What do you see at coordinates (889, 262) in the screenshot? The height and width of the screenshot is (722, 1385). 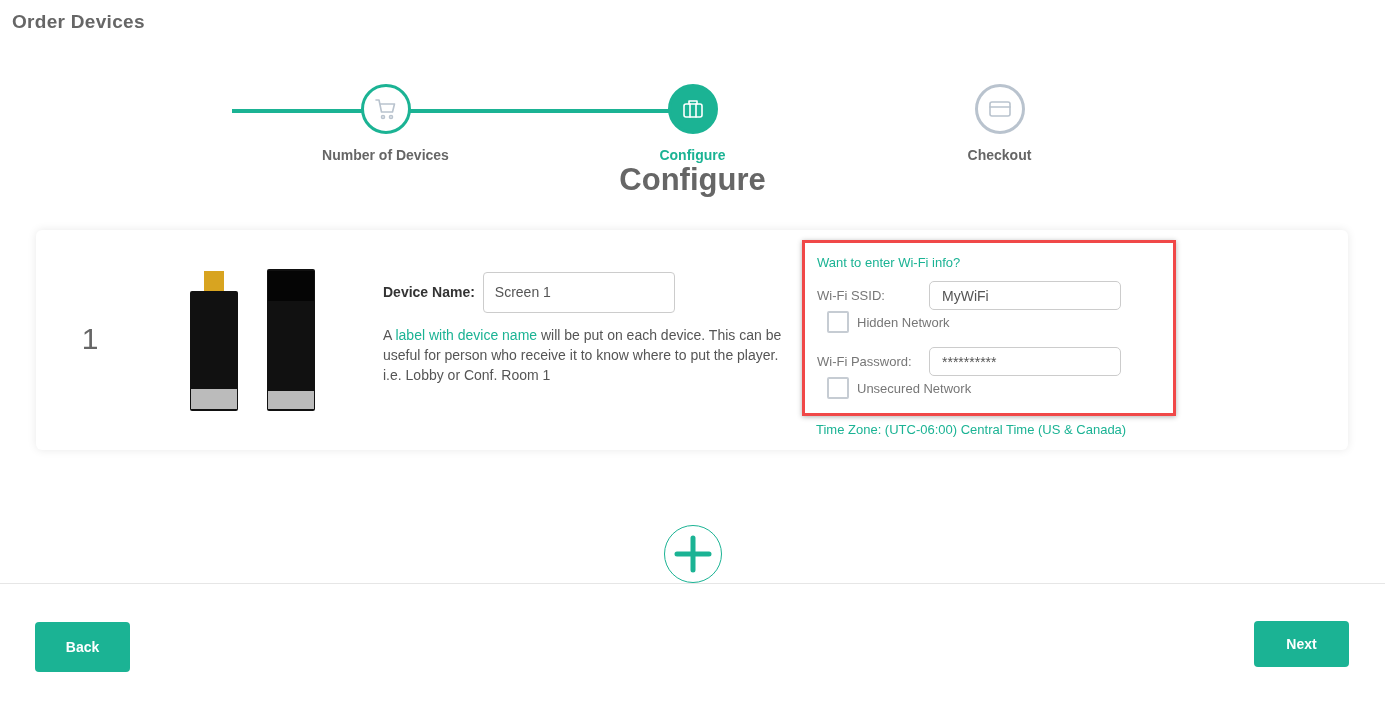 I see `wifi-prompt-link: Want to enter Wi-Fi info?` at bounding box center [889, 262].